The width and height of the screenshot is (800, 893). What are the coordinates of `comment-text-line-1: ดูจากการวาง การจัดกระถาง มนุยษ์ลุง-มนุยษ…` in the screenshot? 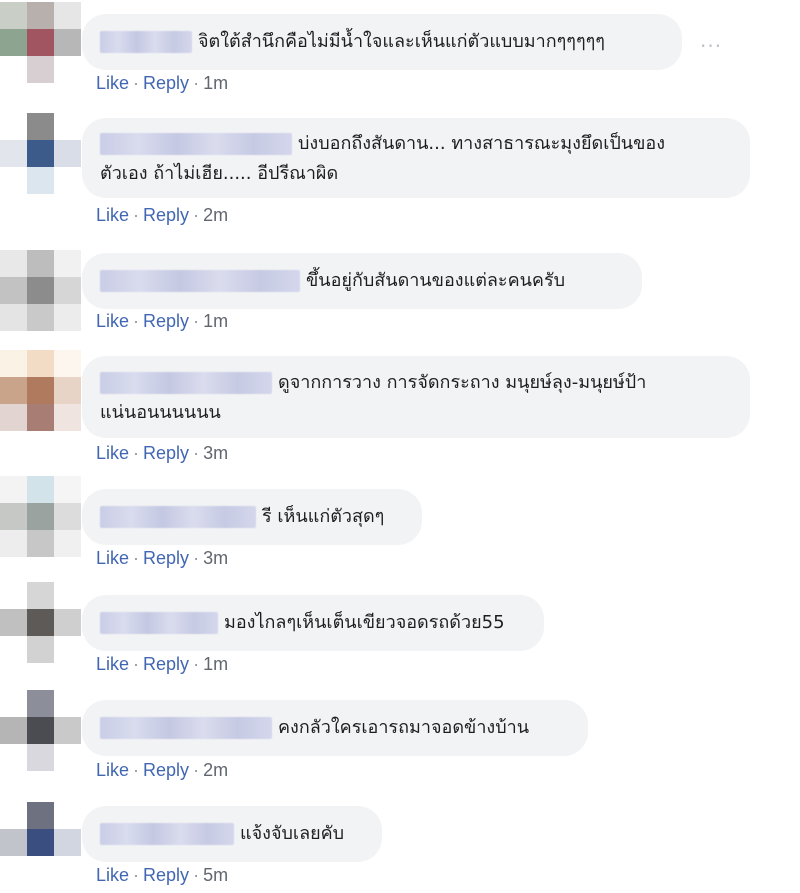 It's located at (462, 382).